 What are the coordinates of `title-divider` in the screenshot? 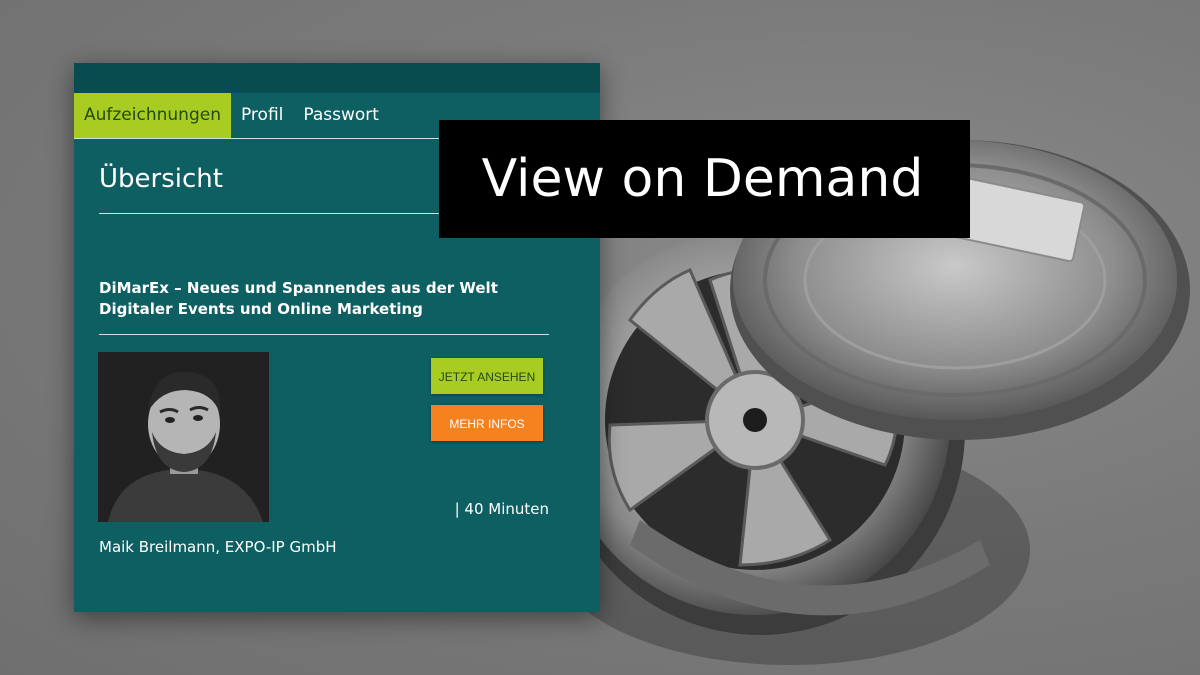 It's located at (279, 213).